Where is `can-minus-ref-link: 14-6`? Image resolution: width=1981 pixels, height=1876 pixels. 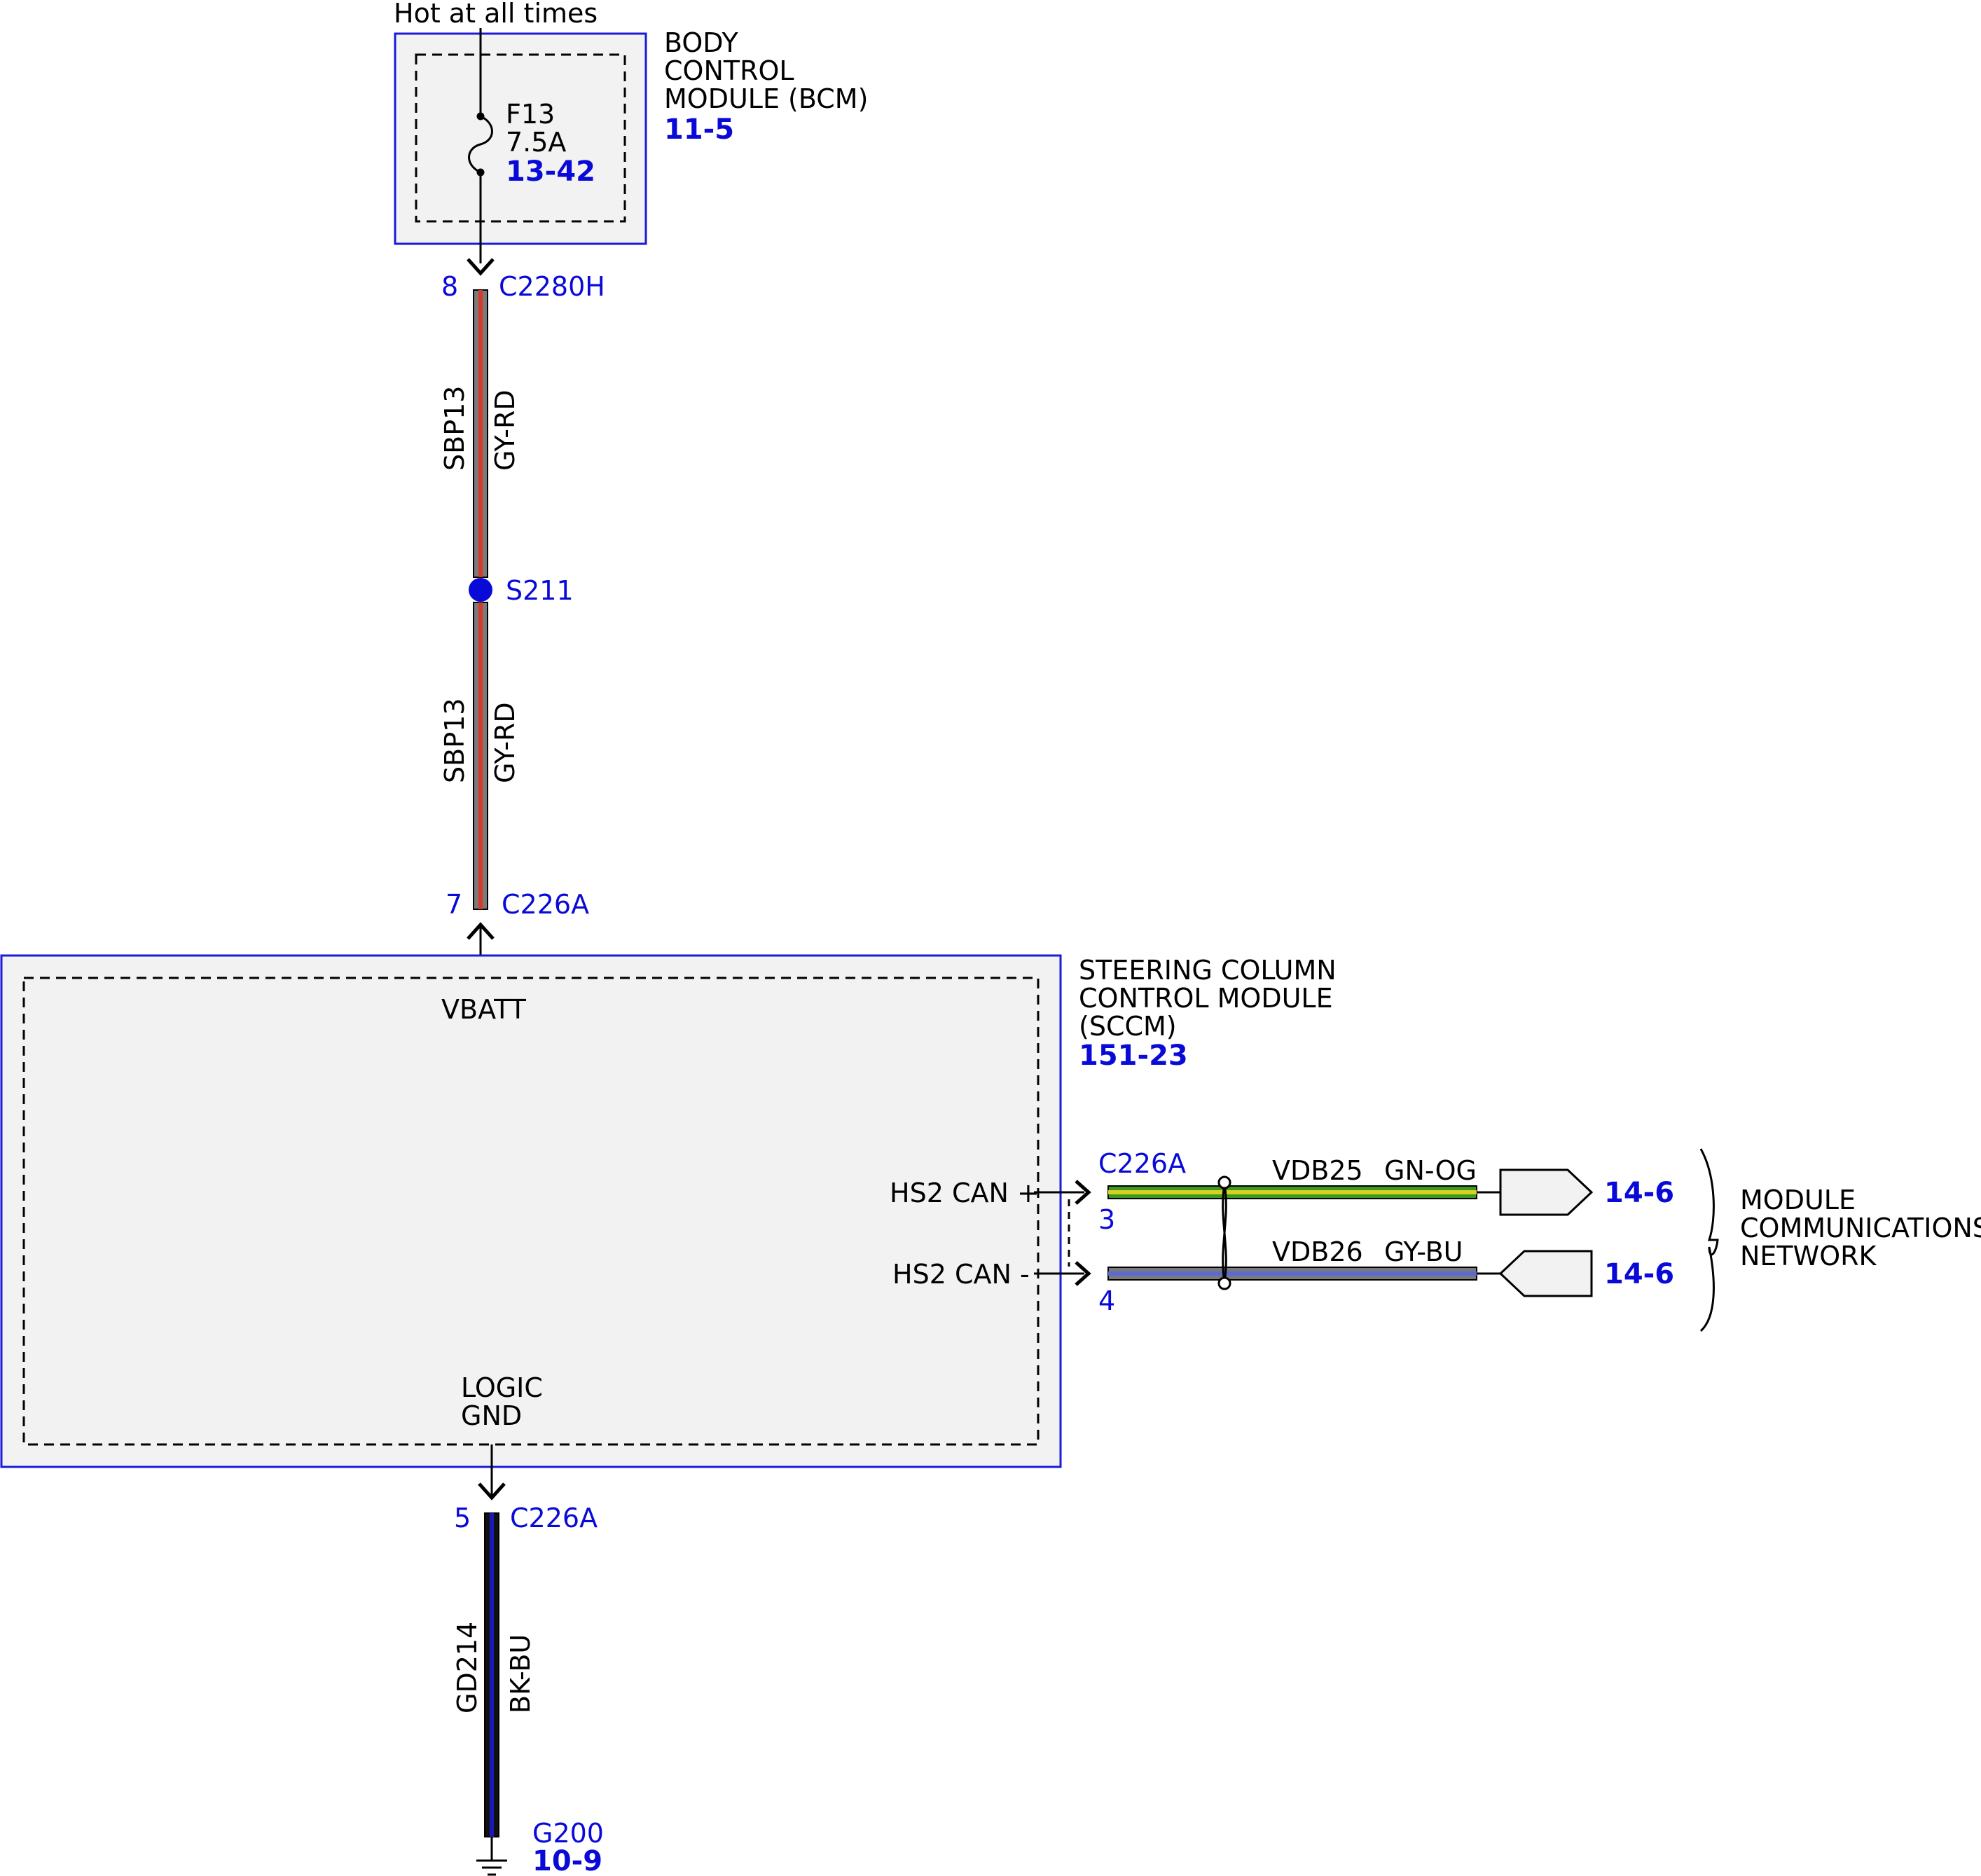
can-minus-ref-link: 14-6 is located at coordinates (1639, 1274).